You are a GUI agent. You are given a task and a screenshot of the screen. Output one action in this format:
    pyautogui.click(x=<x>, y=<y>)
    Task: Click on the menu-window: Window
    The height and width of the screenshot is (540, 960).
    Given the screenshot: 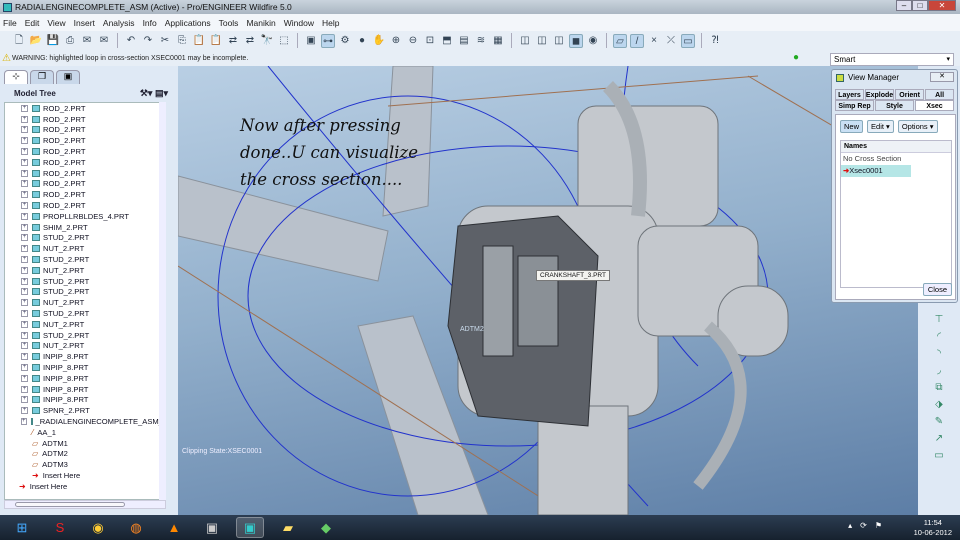 What is the action you would take?
    pyautogui.click(x=299, y=23)
    